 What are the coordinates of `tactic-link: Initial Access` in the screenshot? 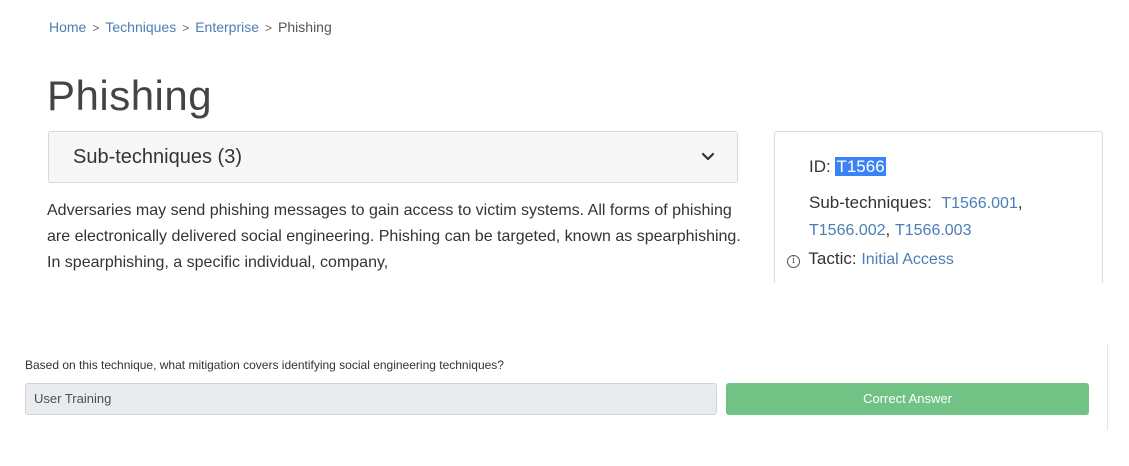 It's located at (907, 259).